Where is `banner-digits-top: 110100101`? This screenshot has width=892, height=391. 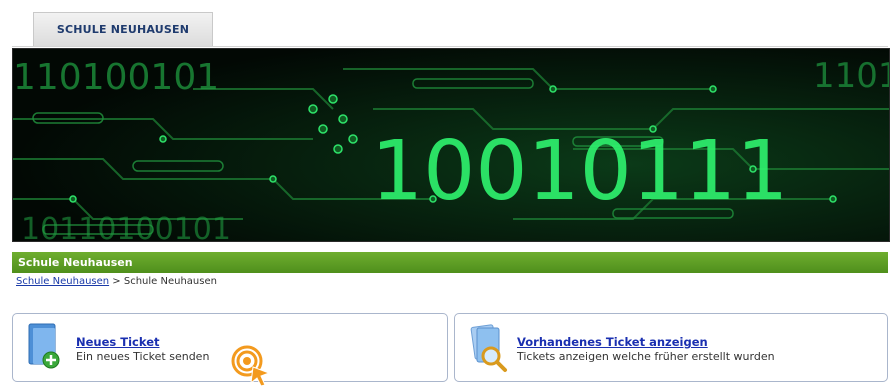
banner-digits-top: 110100101 is located at coordinates (116, 77).